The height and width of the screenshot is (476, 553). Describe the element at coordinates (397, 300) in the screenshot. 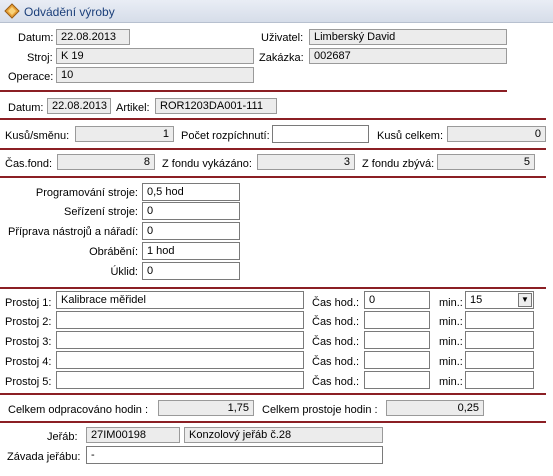

I see `cas-hod-1-input: 0` at that location.